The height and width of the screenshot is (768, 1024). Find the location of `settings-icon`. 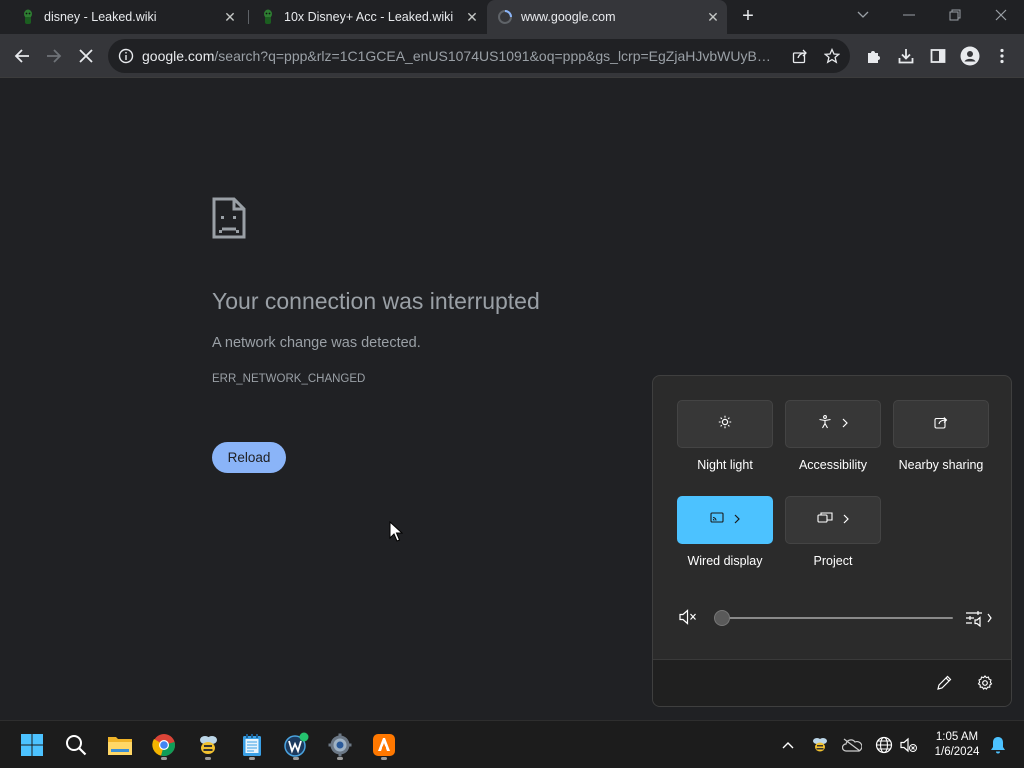

settings-icon is located at coordinates (340, 745).